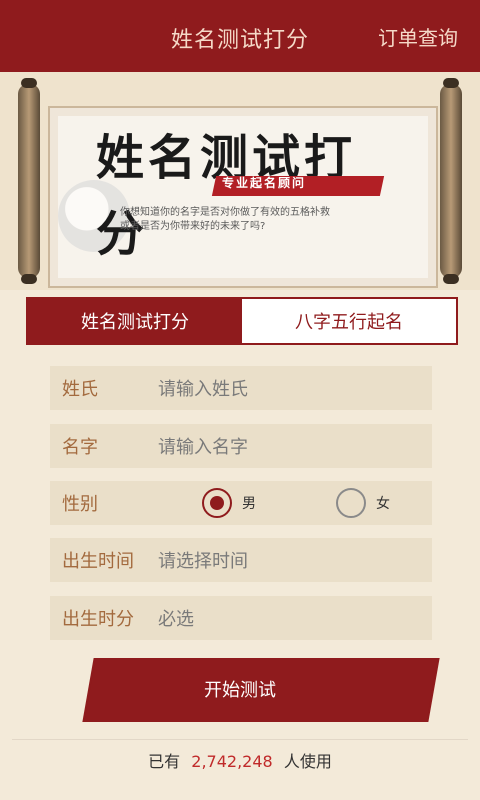 The height and width of the screenshot is (800, 480). I want to click on footer-prefix: 已有, so click(164, 761).